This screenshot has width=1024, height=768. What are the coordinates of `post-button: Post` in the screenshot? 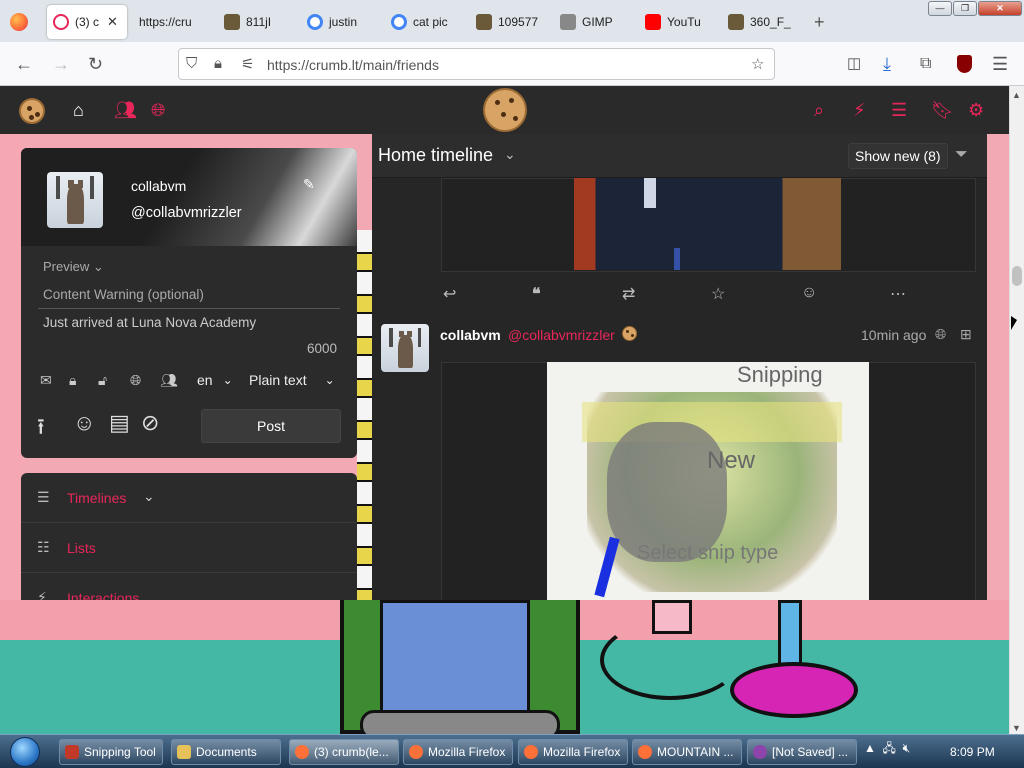 It's located at (271, 426).